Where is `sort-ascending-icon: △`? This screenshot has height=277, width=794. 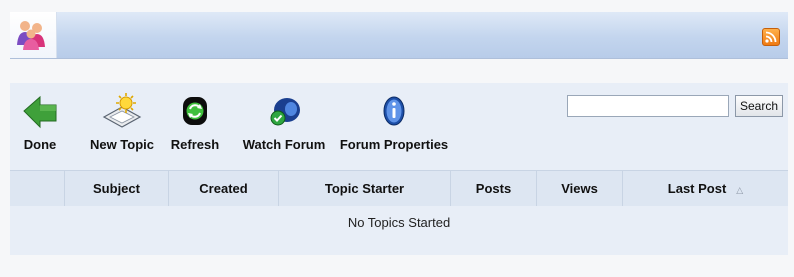 sort-ascending-icon: △ is located at coordinates (740, 190).